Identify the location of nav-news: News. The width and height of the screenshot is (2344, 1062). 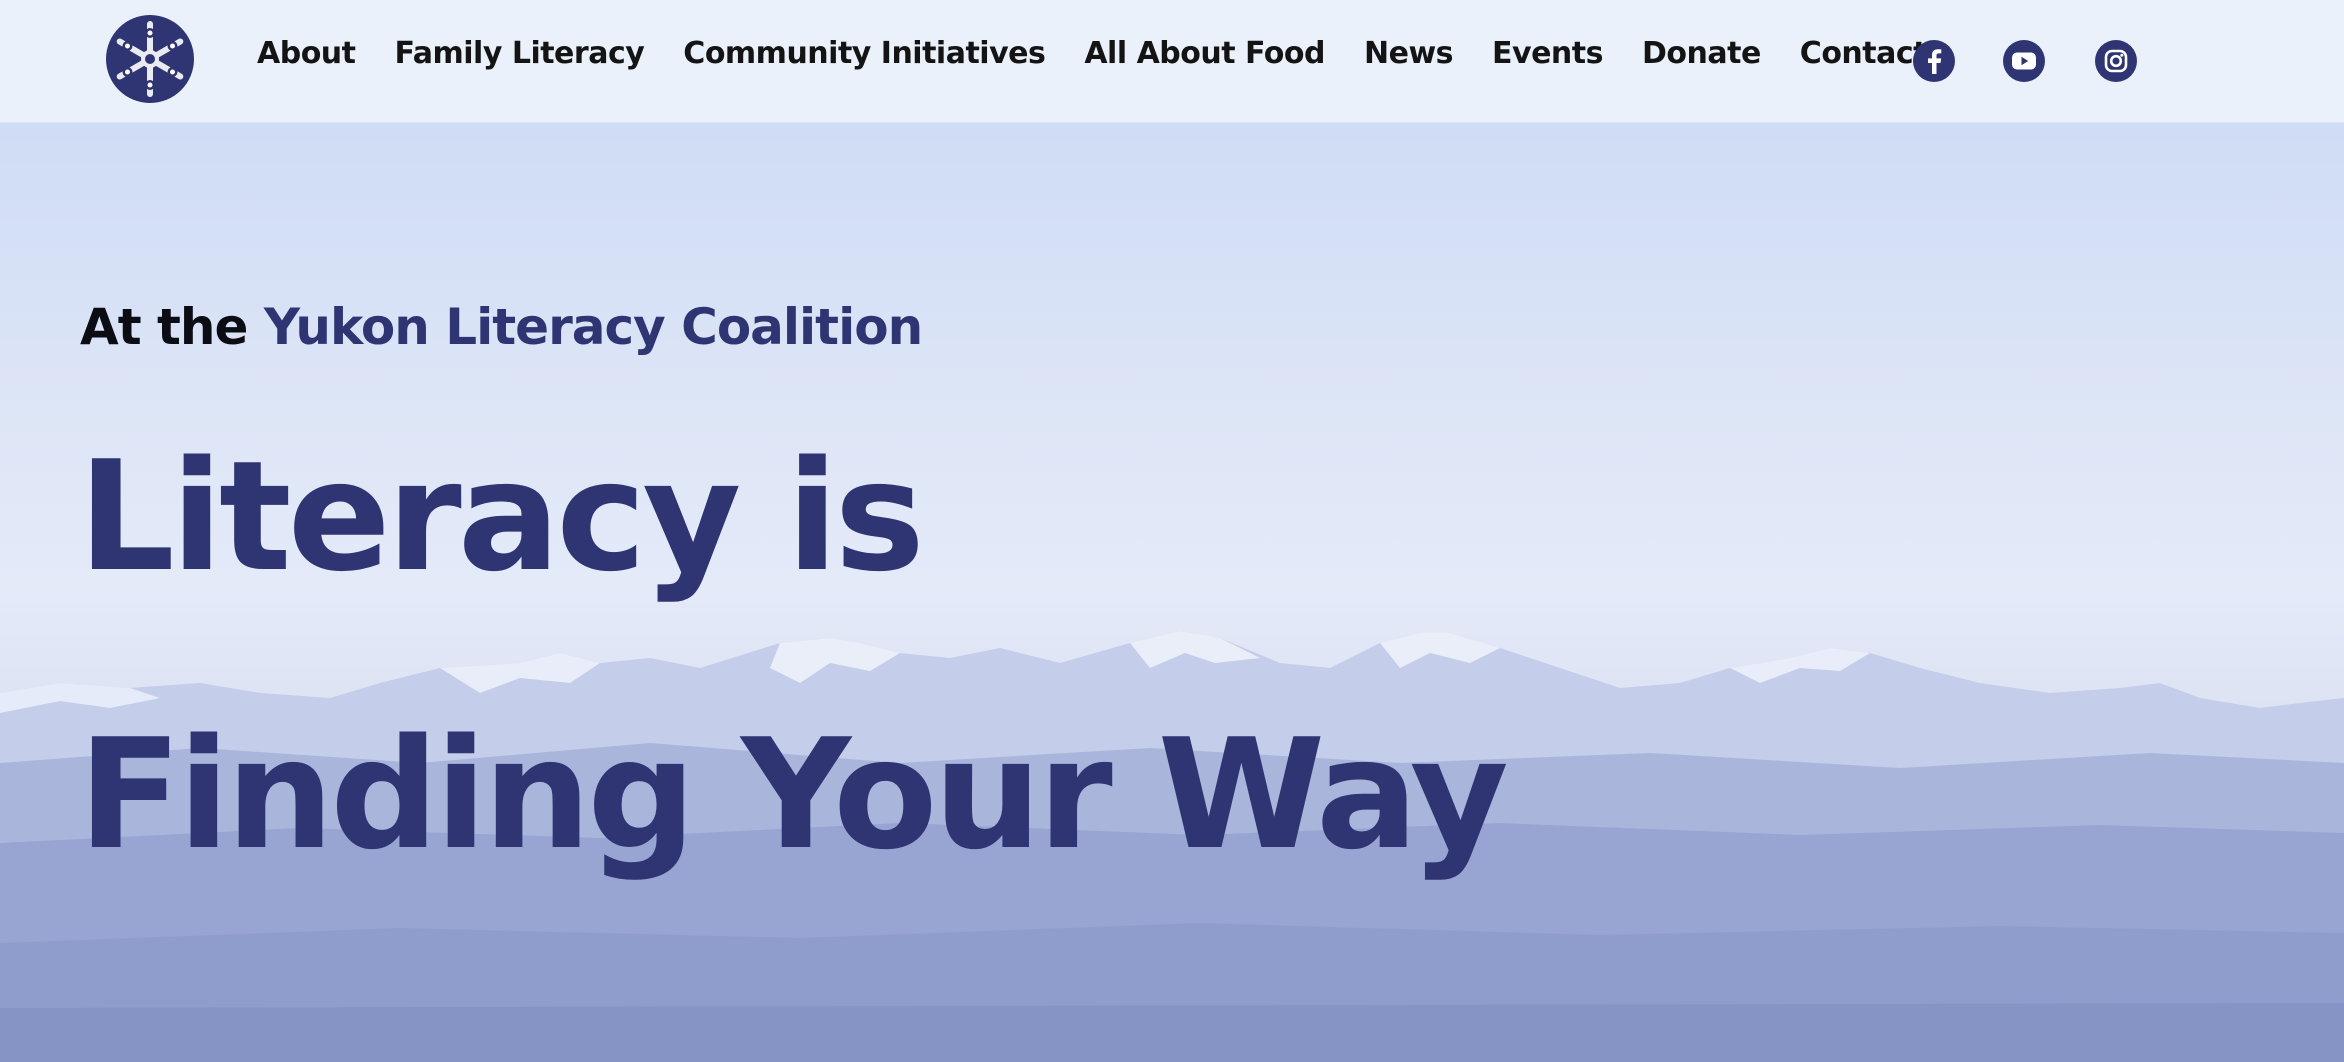
(1409, 53).